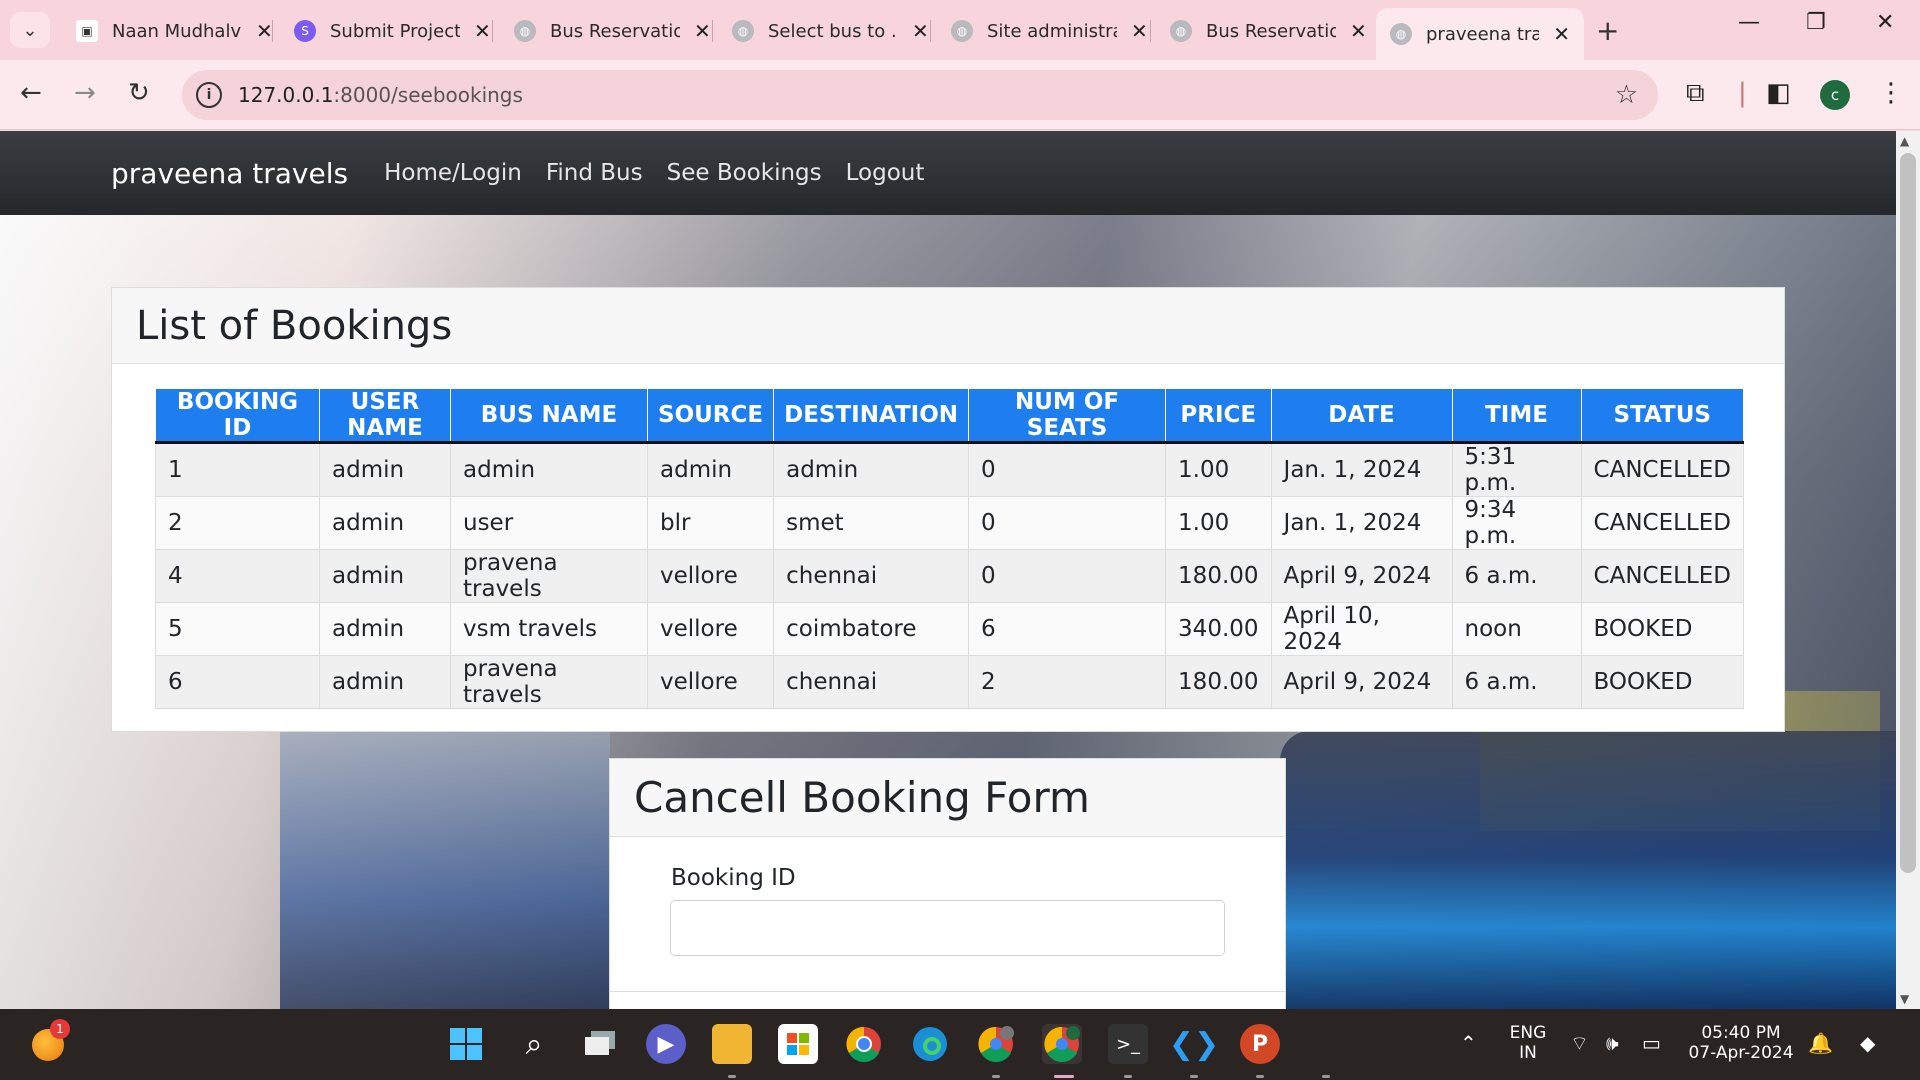  Describe the element at coordinates (1218, 682) in the screenshot. I see `table-cell: 180.00` at that location.